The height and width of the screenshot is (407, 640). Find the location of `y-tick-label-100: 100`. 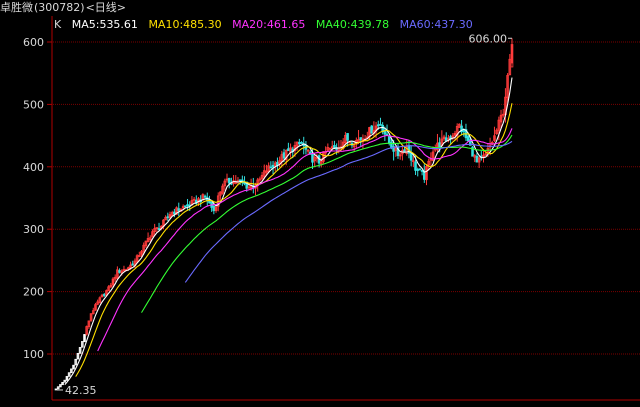

y-tick-label-100: 100 is located at coordinates (33, 354).